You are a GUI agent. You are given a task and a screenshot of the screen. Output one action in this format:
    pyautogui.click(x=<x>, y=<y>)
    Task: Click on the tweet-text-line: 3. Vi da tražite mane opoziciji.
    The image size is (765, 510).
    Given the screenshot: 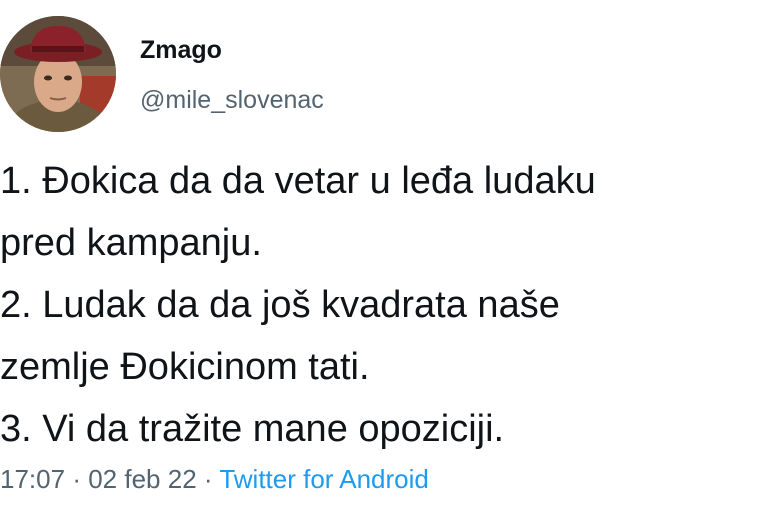 What is the action you would take?
    pyautogui.click(x=252, y=429)
    